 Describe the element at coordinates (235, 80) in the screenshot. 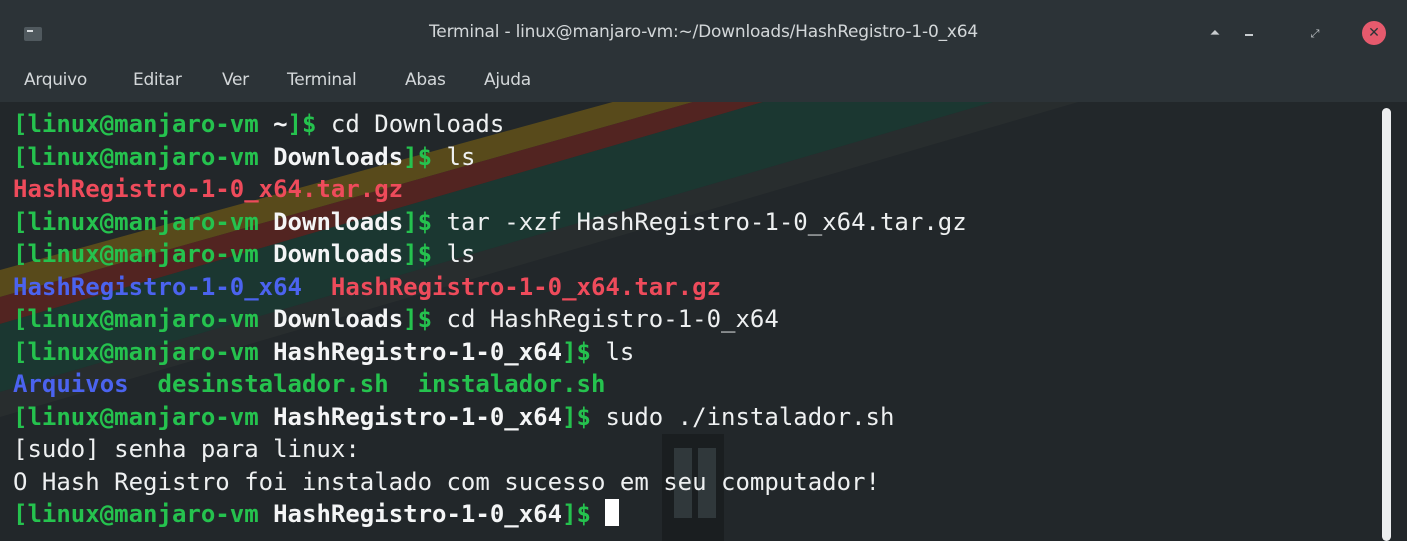

I see `menu-ver: Ver` at that location.